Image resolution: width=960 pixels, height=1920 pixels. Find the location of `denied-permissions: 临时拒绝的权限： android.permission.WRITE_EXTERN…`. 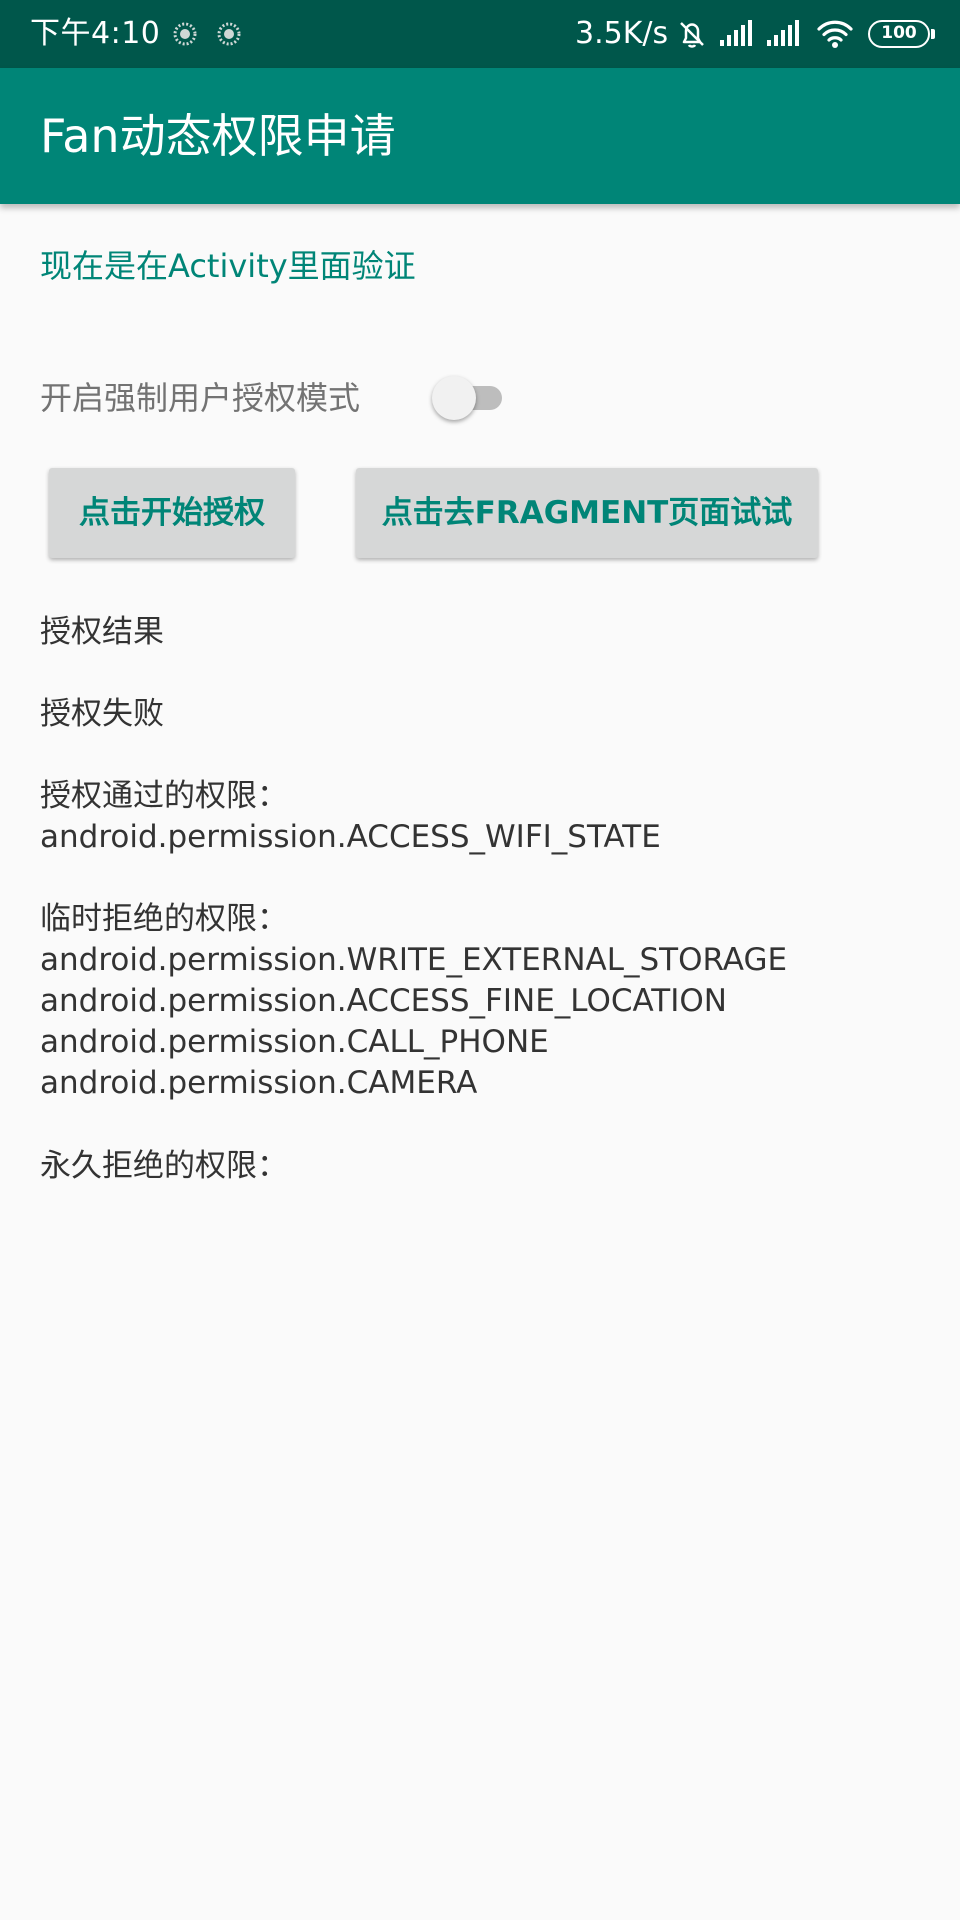

denied-permissions: 临时拒绝的权限： android.permission.WRITE_EXTERN… is located at coordinates (413, 1001).